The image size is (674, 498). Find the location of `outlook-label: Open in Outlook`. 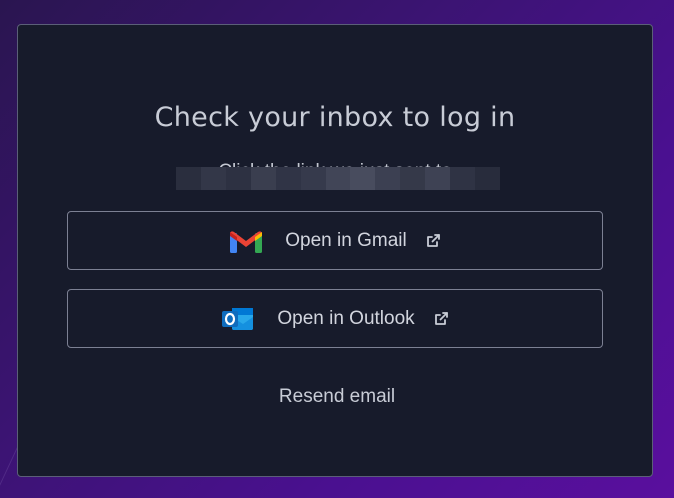

outlook-label: Open in Outlook is located at coordinates (346, 318).